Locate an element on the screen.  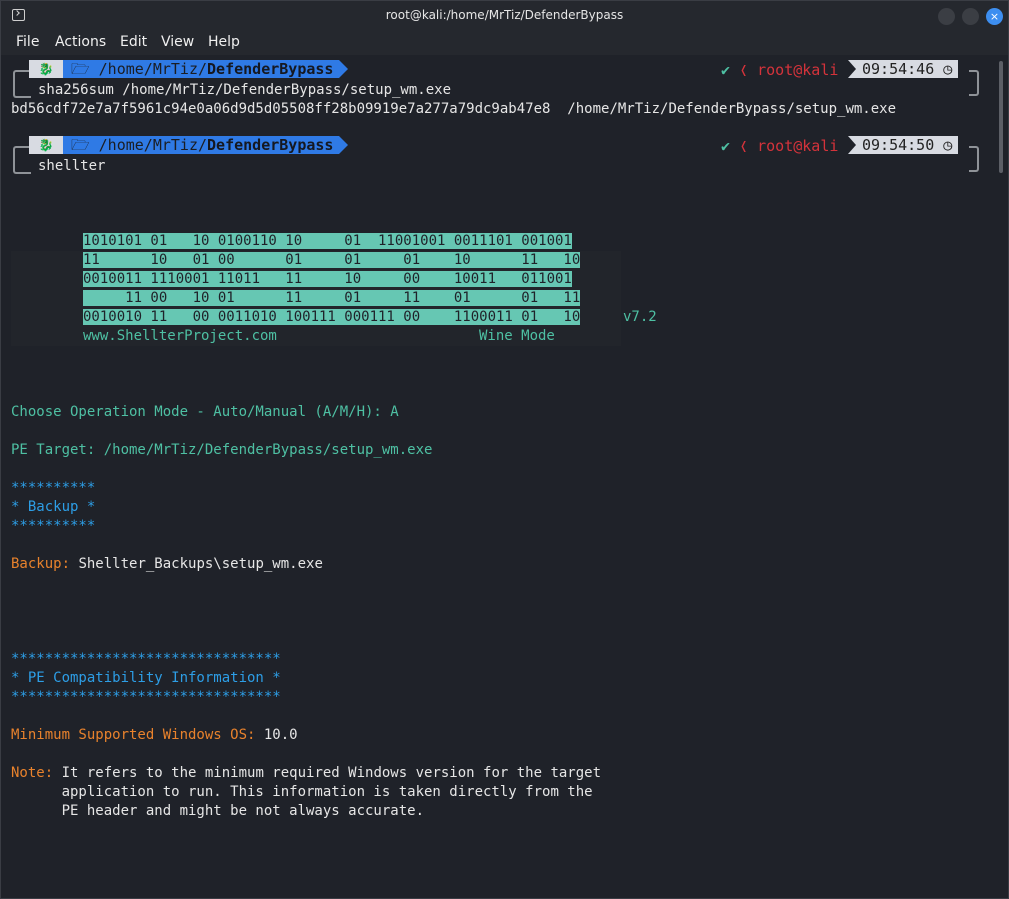
title-bar: root@kali:/home/MrTiz/DefenderBypass × is located at coordinates (504, 16).